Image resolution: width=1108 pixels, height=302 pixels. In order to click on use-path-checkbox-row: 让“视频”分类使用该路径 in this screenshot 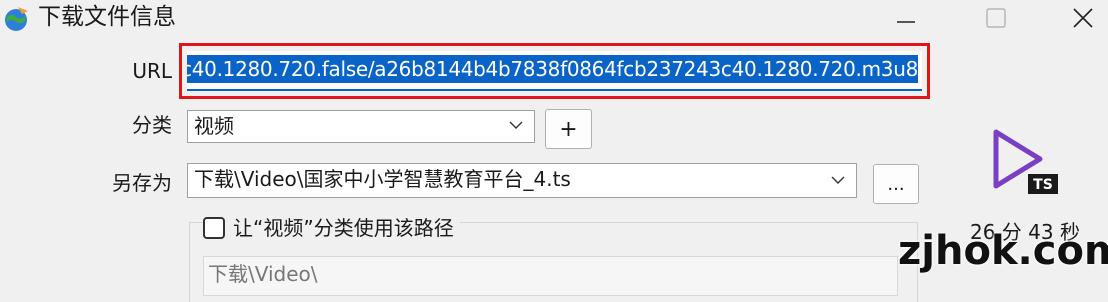, I will do `click(331, 228)`.